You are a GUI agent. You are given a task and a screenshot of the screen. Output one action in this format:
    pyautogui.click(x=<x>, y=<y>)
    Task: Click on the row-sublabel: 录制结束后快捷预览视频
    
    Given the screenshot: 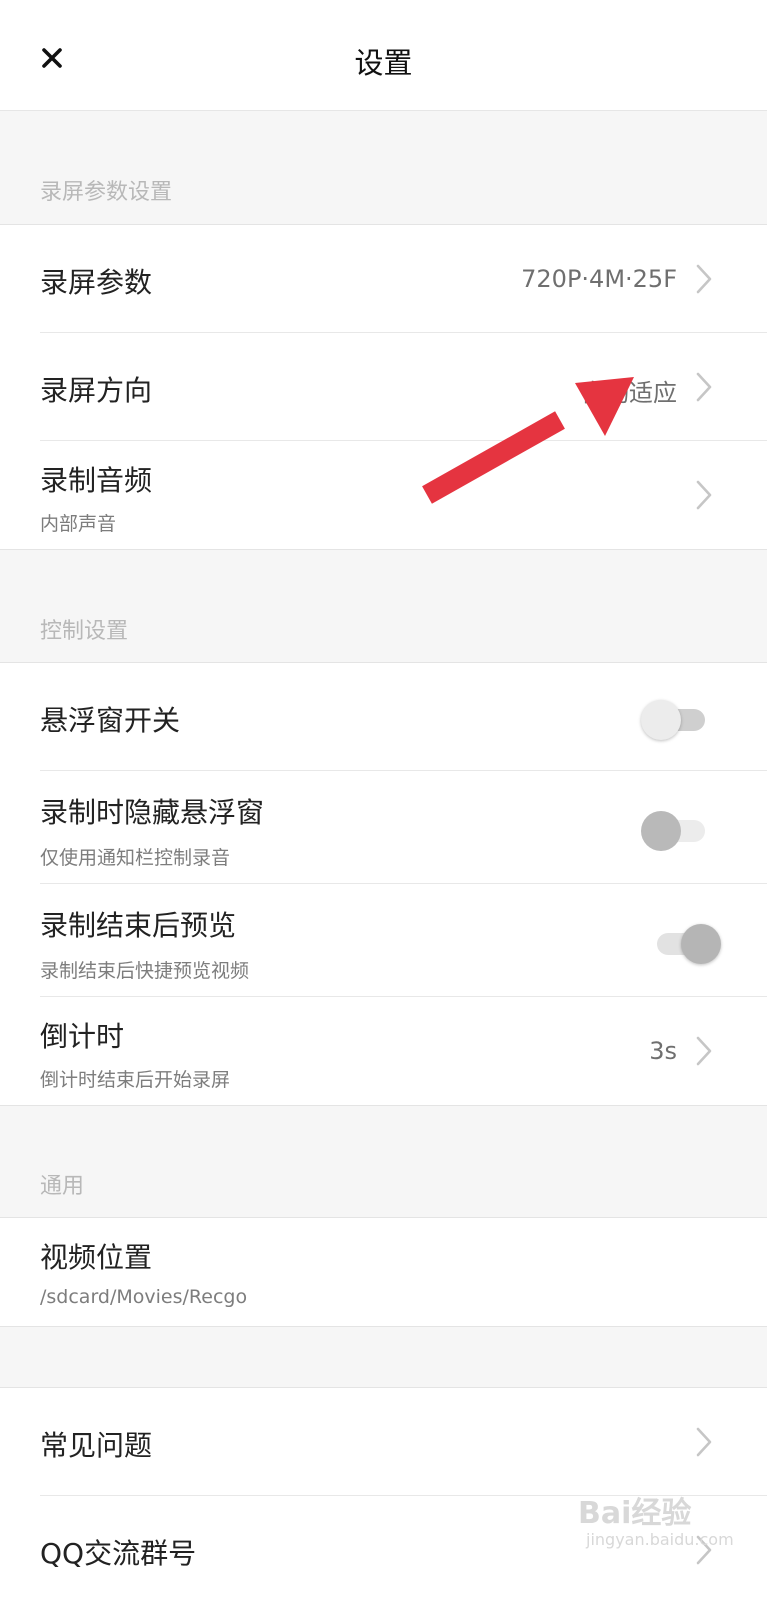 What is the action you would take?
    pyautogui.click(x=145, y=971)
    